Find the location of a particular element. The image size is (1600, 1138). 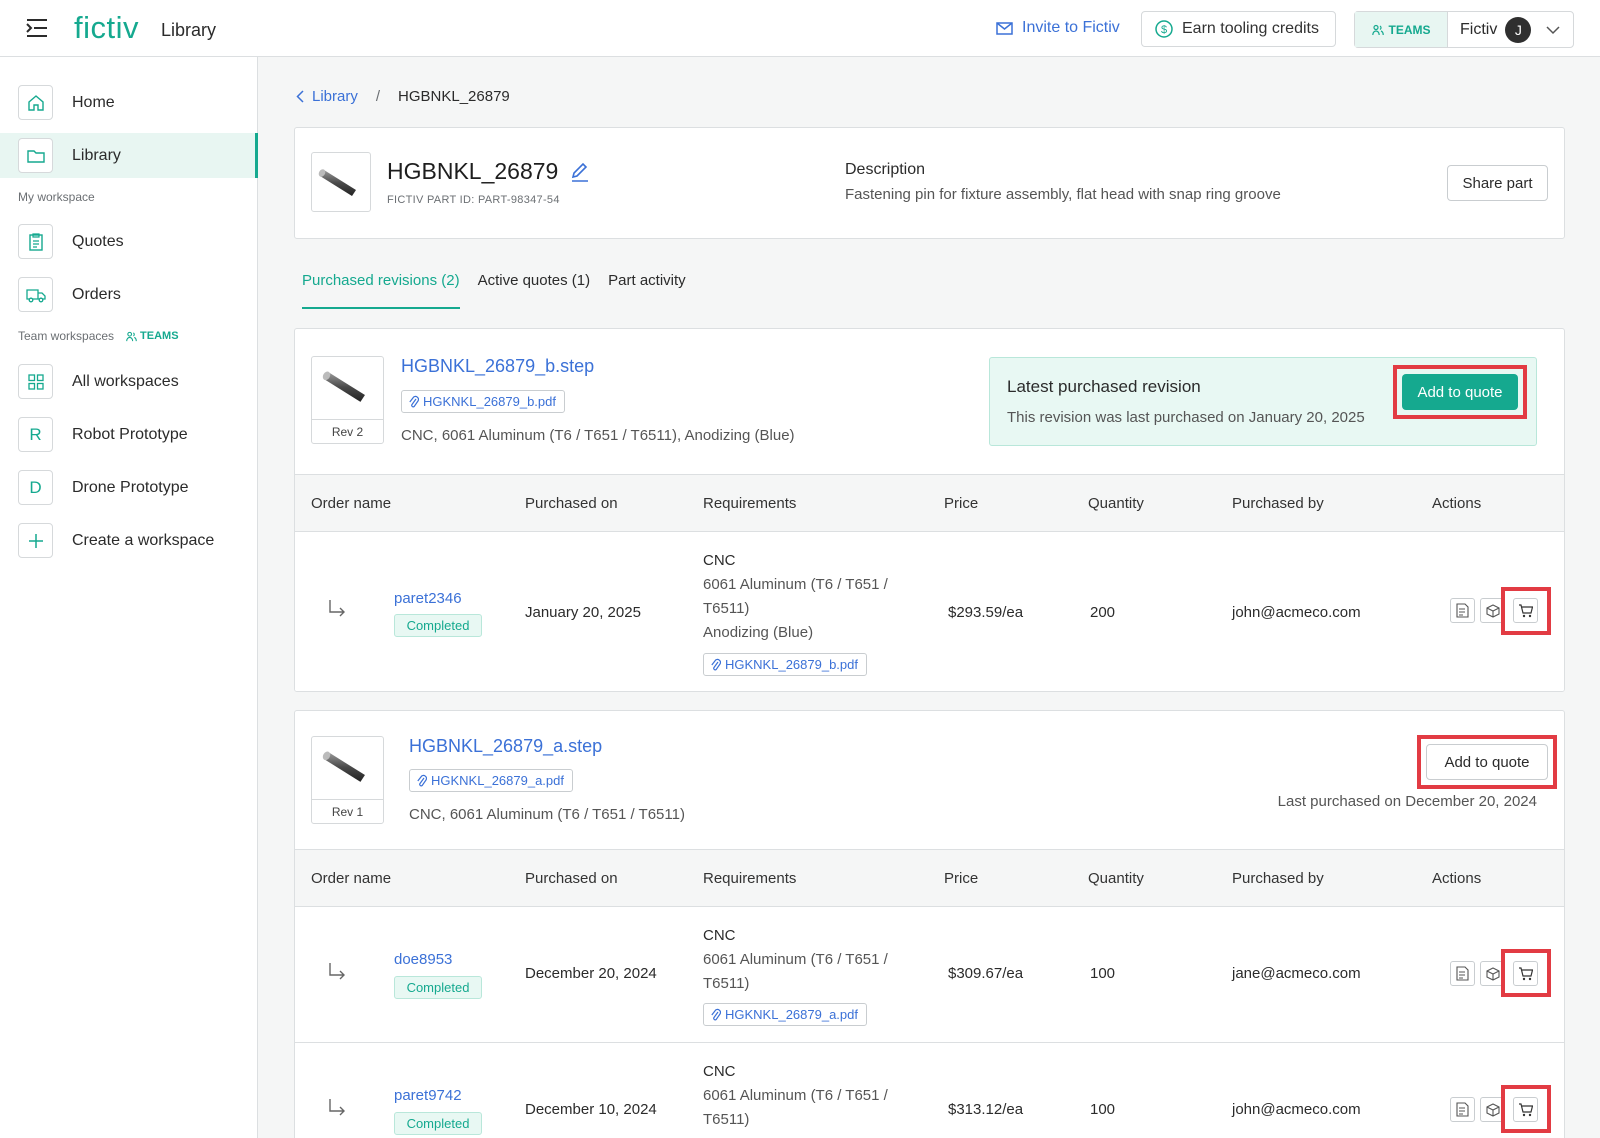

revision-thumbnail: Rev 2 is located at coordinates (347, 400).